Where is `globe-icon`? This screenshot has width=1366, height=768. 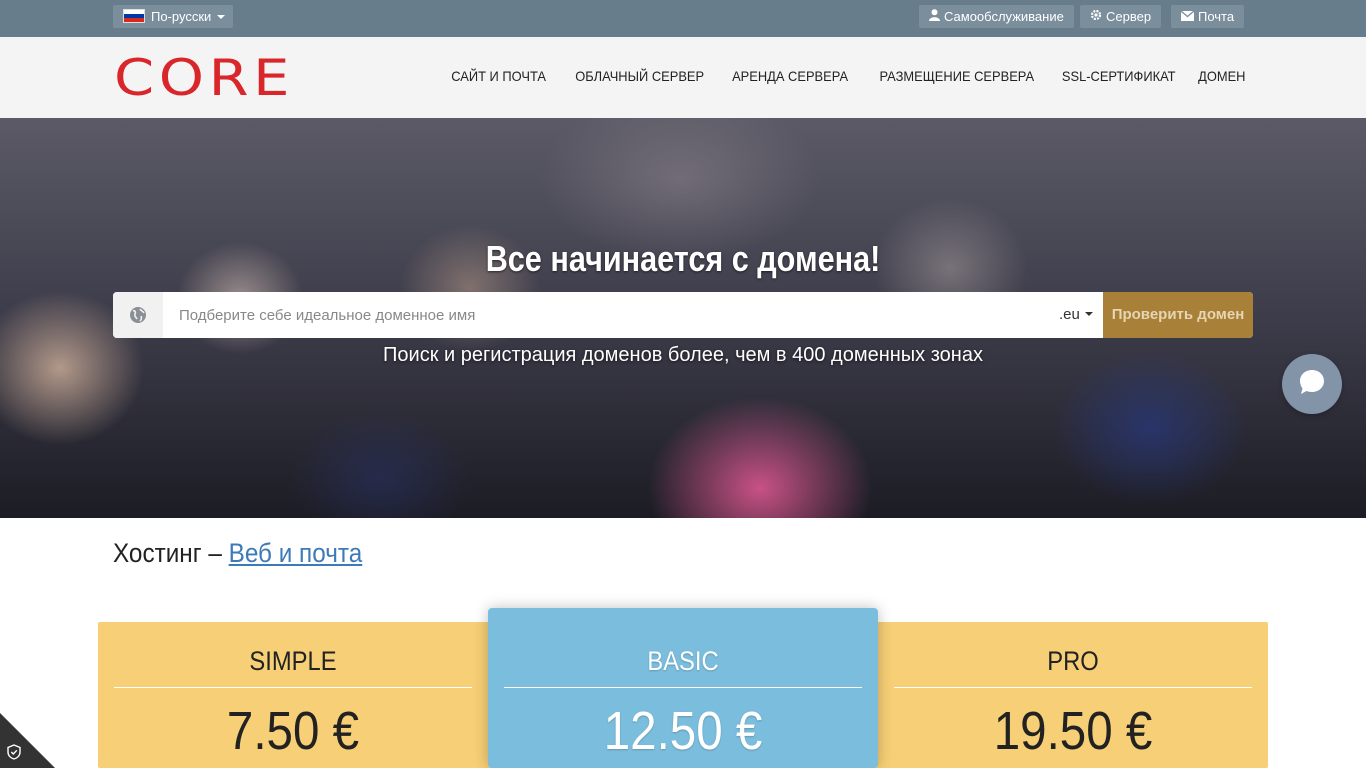 globe-icon is located at coordinates (138, 315).